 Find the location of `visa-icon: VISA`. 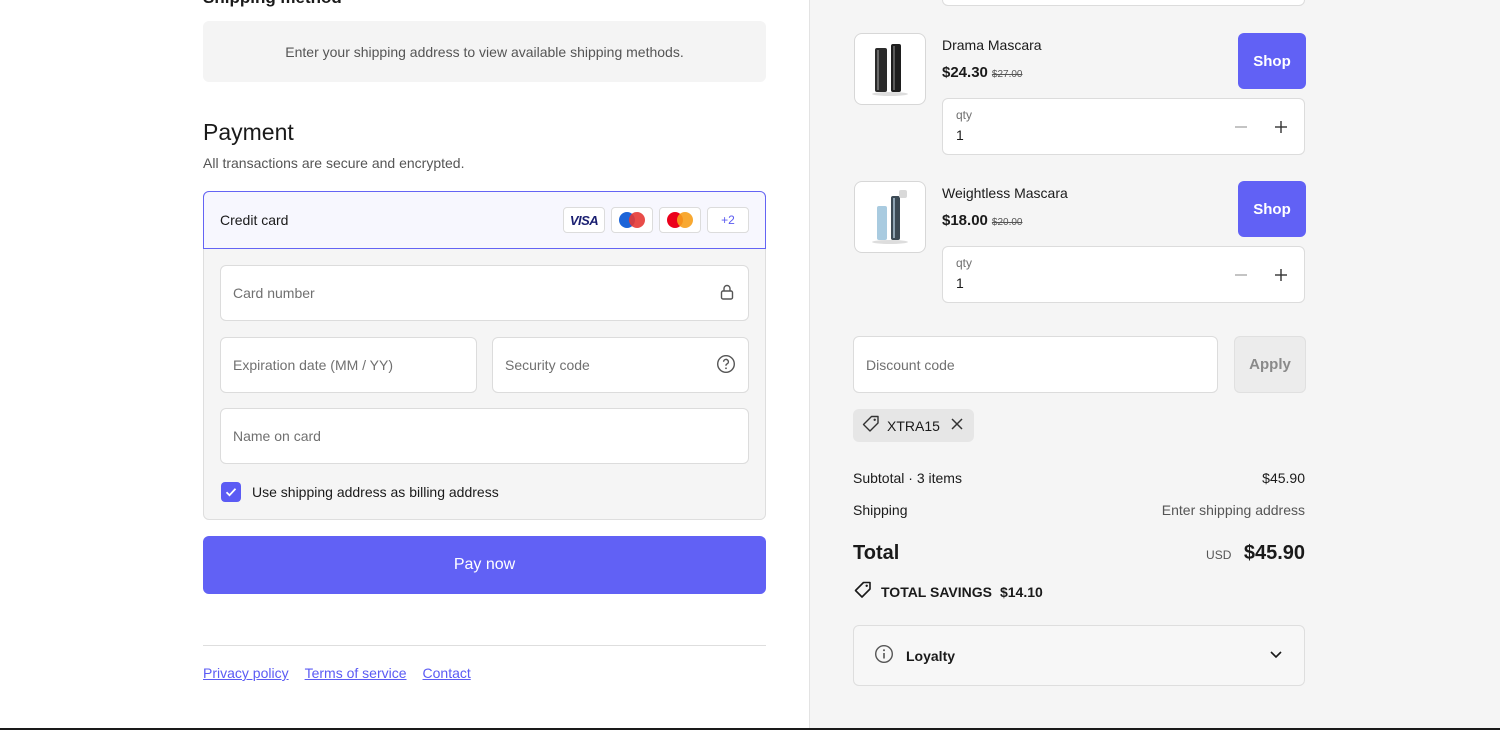

visa-icon: VISA is located at coordinates (584, 220).